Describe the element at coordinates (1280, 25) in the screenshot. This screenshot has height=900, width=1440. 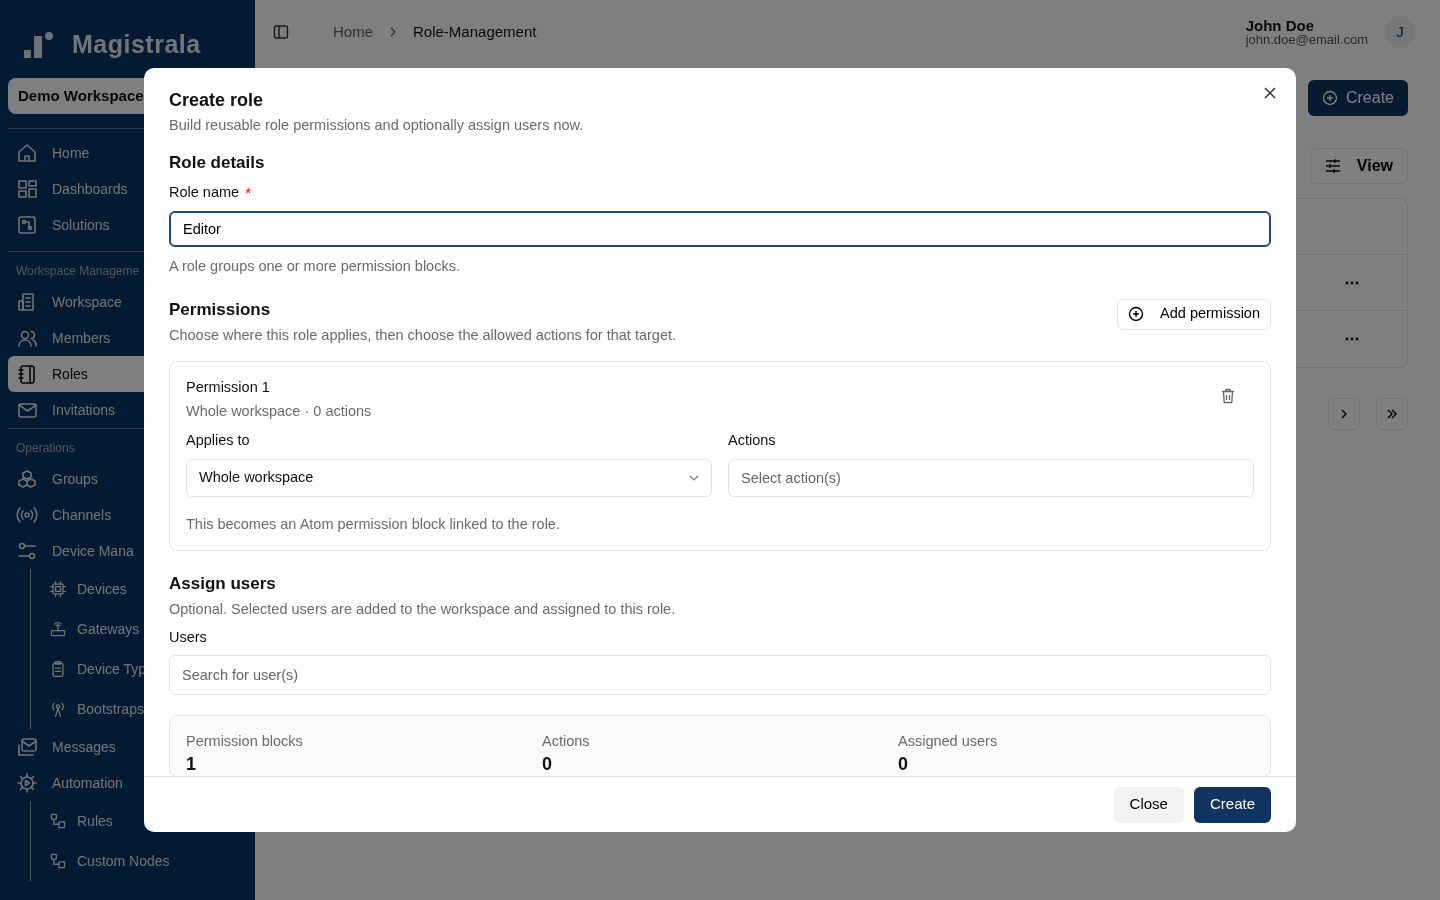
I see `user-name: John Doe` at that location.